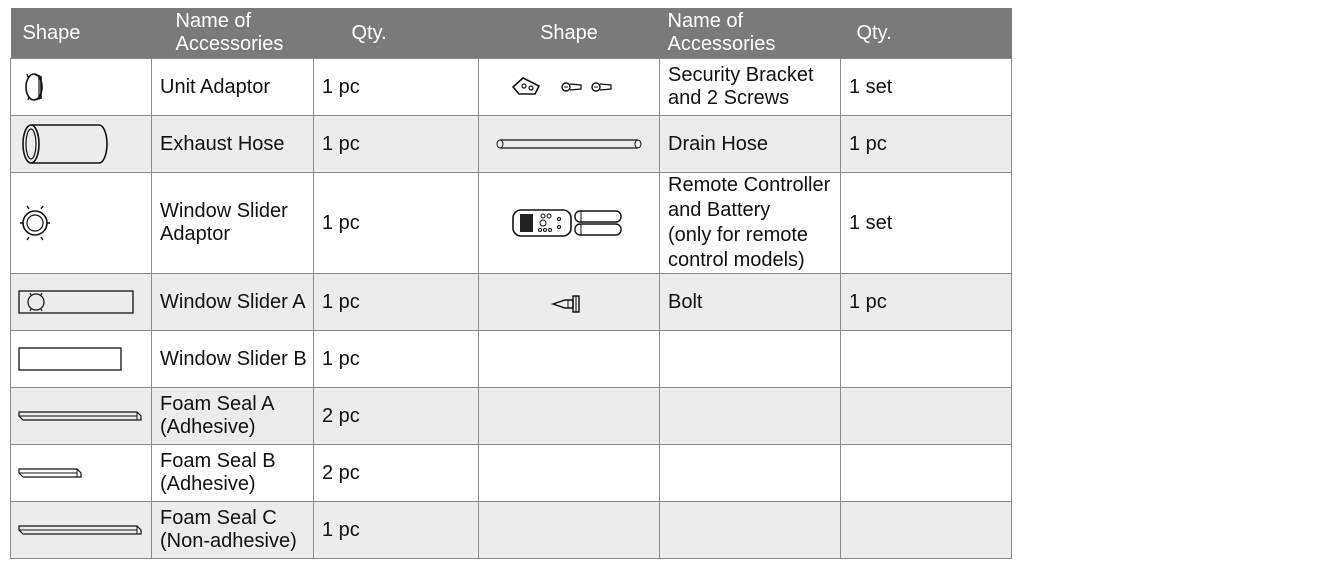 This screenshot has width=1333, height=580. Describe the element at coordinates (232, 33) in the screenshot. I see `header-name-left: Name of Accessories` at that location.